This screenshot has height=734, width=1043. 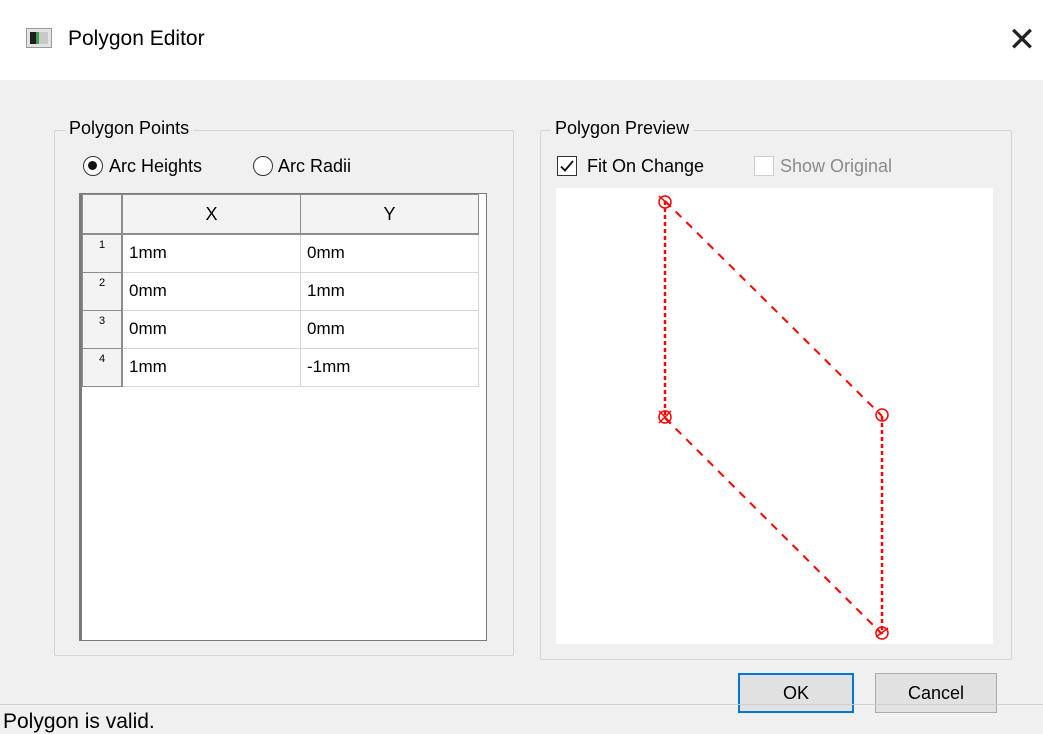 I want to click on title-bar: Polygon Editor ✕, so click(x=521, y=40).